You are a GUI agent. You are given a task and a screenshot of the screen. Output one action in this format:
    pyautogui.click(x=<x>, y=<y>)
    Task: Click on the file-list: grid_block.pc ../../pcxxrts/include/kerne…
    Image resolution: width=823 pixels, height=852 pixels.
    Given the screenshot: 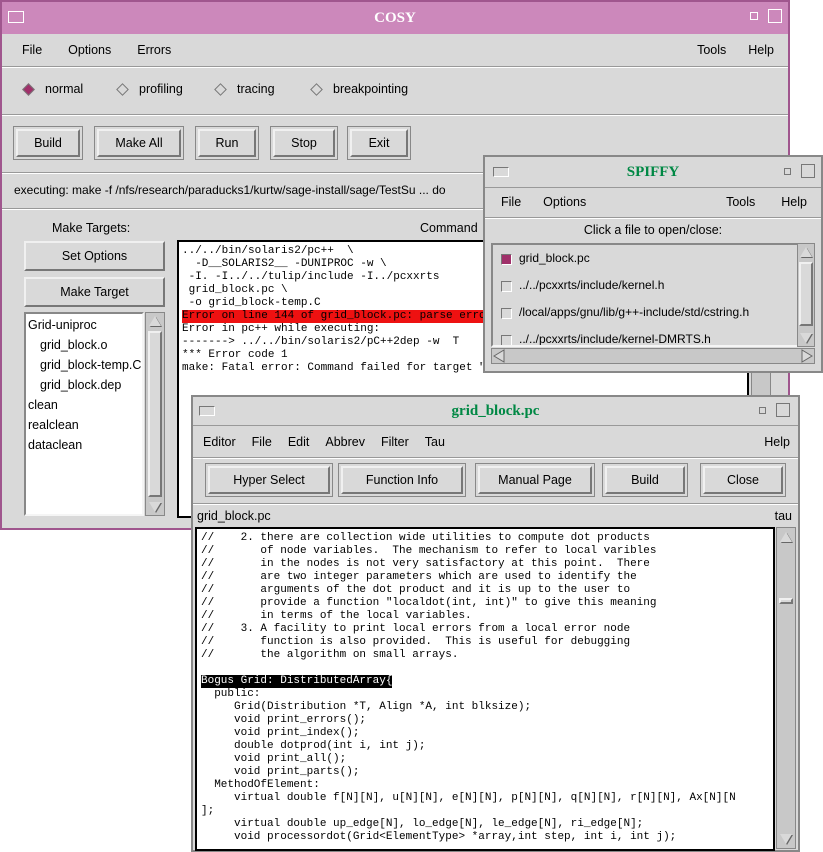 What is the action you would take?
    pyautogui.click(x=646, y=295)
    